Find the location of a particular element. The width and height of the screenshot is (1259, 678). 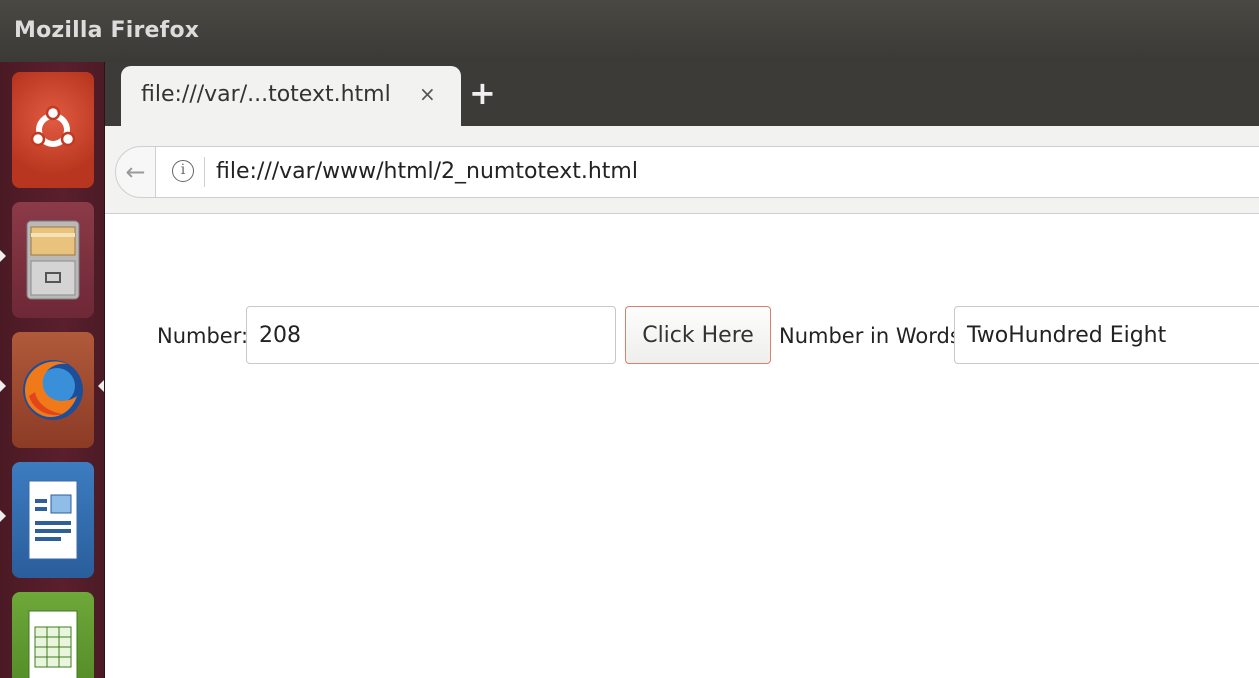

window-titlebar: Mozilla Firefox is located at coordinates (629, 31).